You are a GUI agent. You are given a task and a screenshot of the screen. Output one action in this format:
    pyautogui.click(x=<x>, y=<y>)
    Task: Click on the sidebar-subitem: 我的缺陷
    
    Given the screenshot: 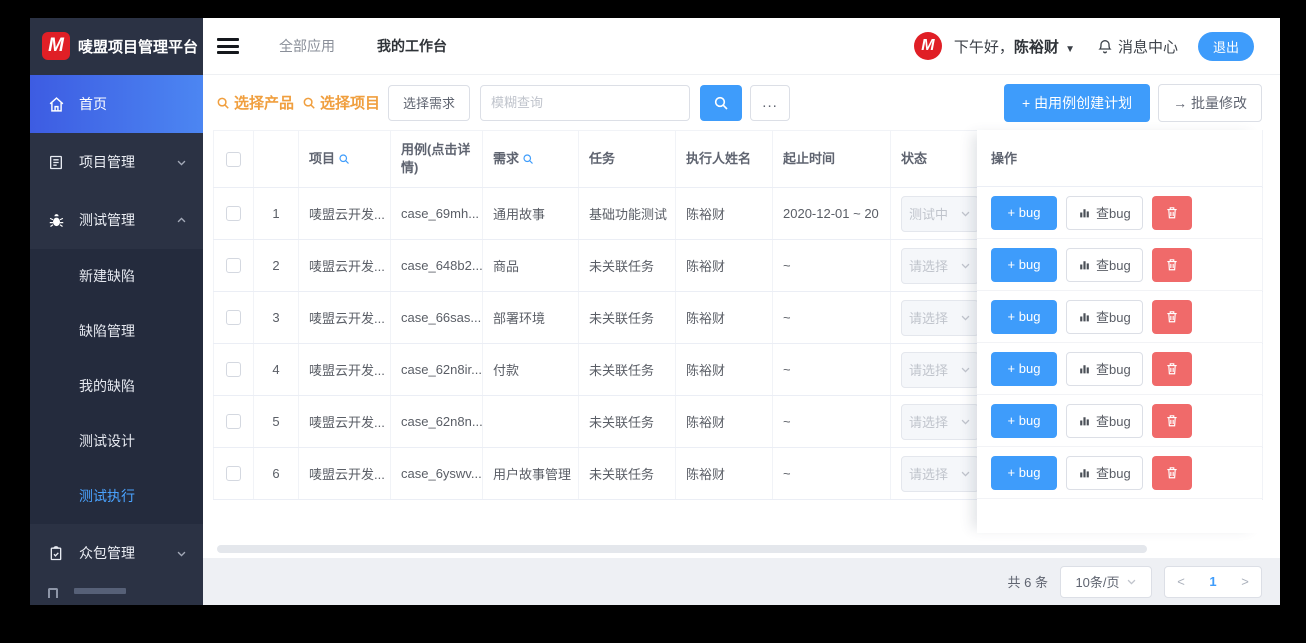 What is the action you would take?
    pyautogui.click(x=116, y=386)
    